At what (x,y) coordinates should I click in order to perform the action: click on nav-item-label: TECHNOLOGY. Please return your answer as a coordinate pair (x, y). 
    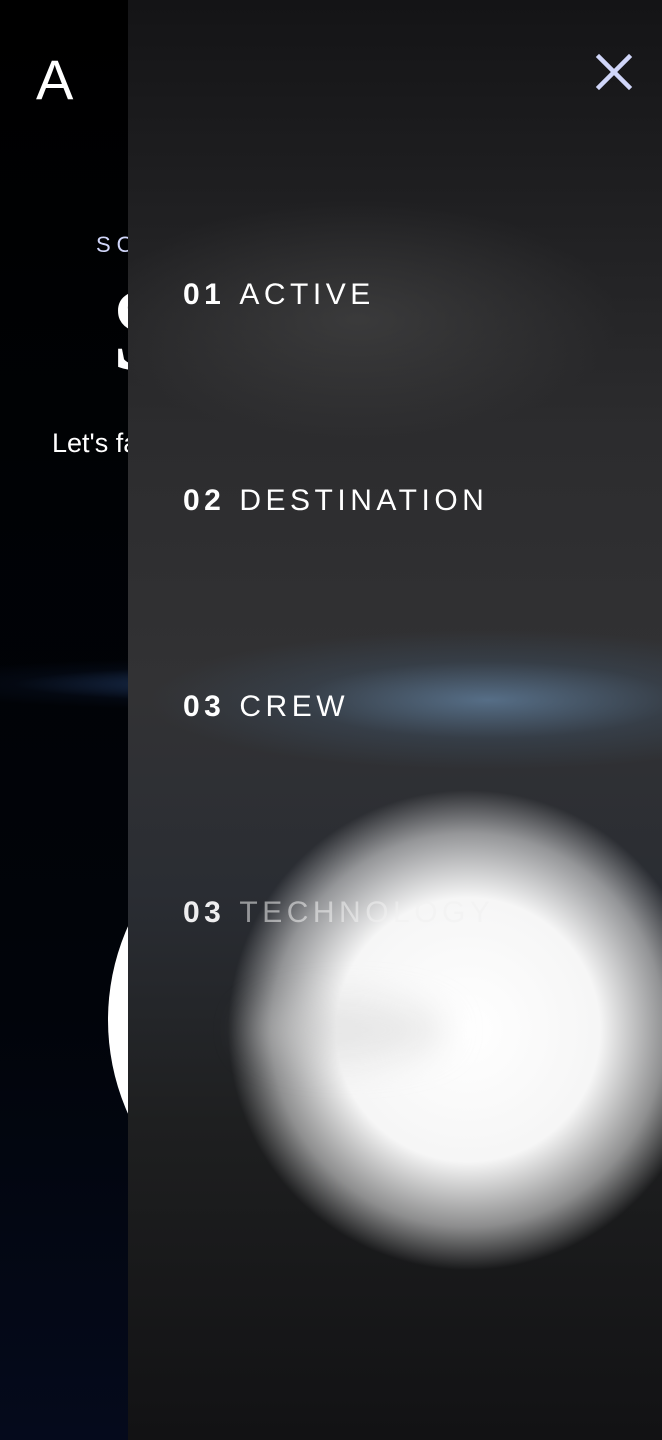
    Looking at the image, I should click on (367, 912).